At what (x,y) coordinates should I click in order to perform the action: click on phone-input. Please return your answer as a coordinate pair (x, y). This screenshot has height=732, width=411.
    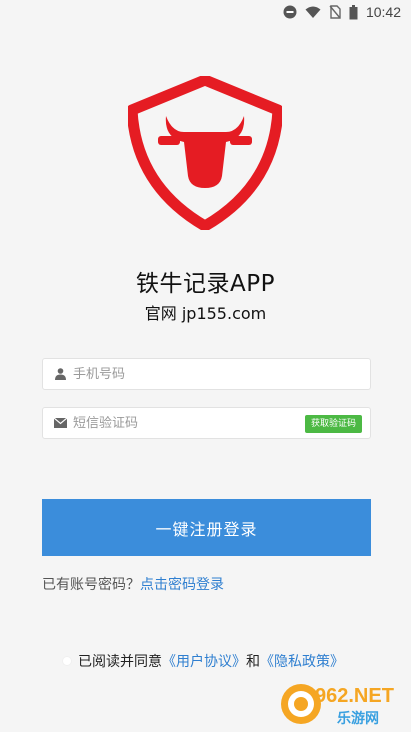
    Looking at the image, I should click on (221, 374).